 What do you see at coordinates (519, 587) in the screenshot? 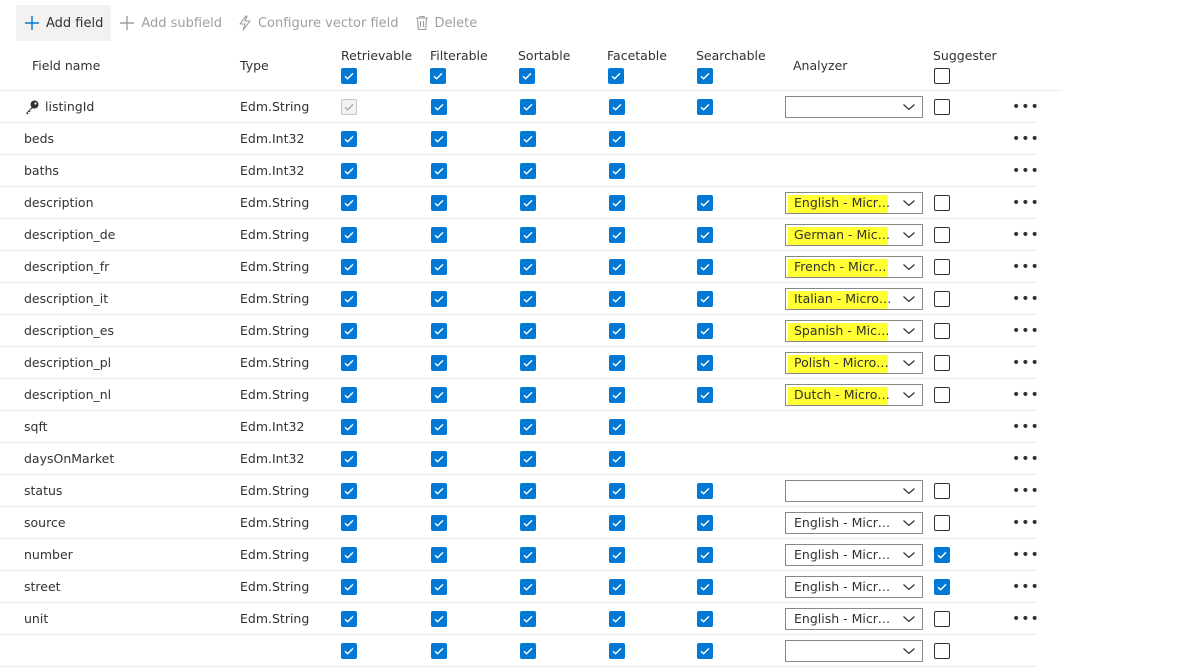
I see `field-row: street Edm.String English - Microsoft •••` at bounding box center [519, 587].